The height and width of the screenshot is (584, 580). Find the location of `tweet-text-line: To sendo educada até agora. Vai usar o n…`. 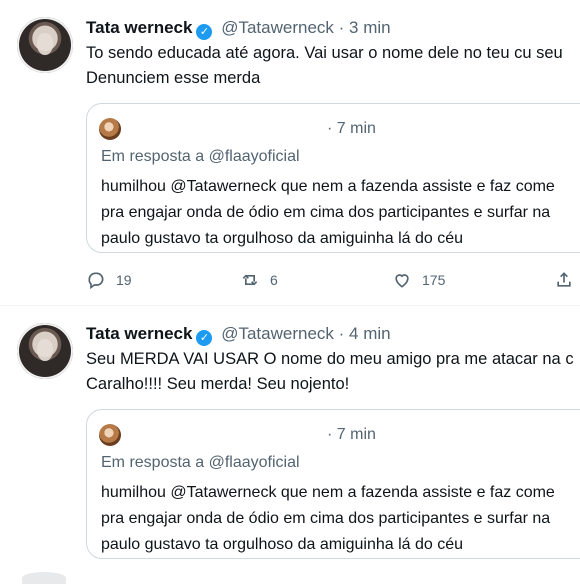

tweet-text-line: To sendo educada até agora. Vai usar o n… is located at coordinates (324, 53).